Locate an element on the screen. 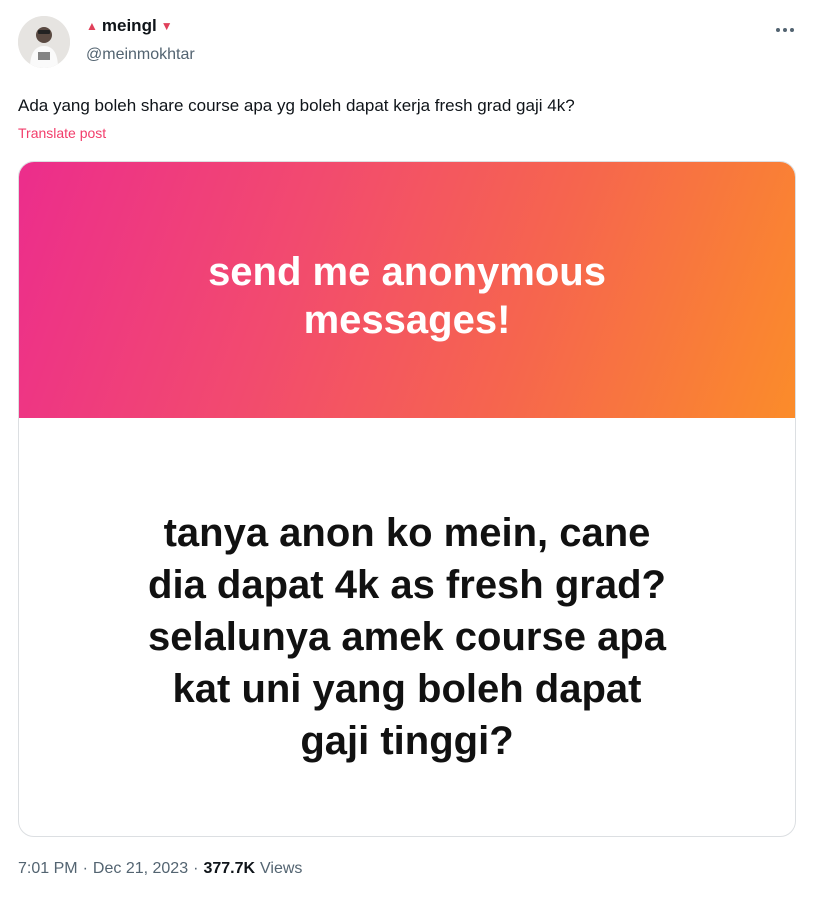 This screenshot has height=900, width=815. post-date: Dec 21, 2023 is located at coordinates (140, 869).